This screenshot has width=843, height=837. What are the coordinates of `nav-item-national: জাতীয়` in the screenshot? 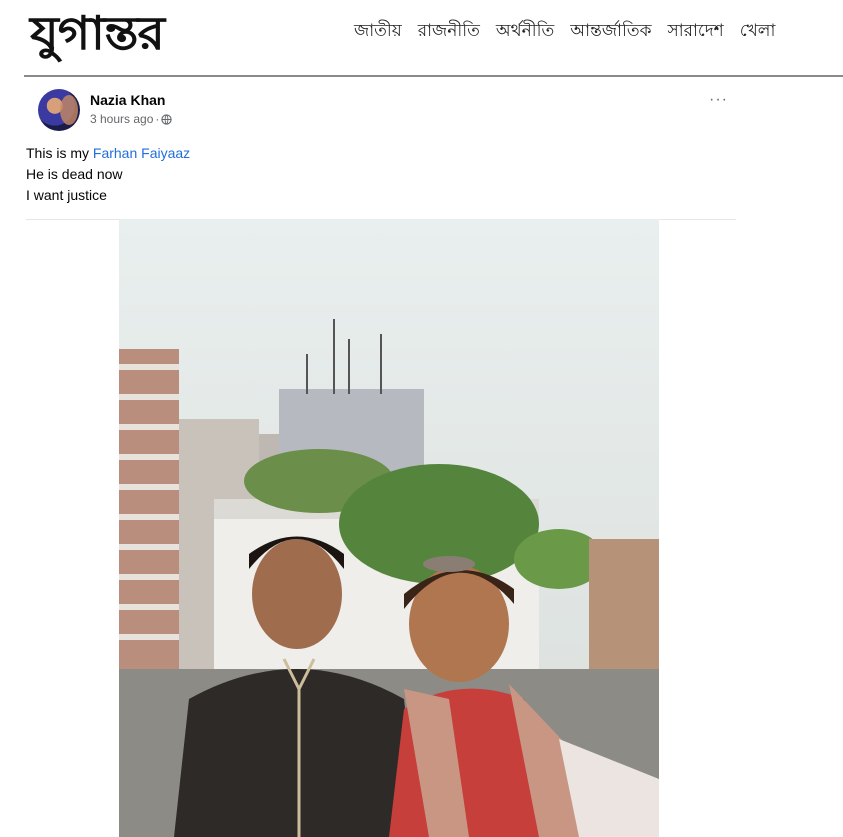 It's located at (378, 32).